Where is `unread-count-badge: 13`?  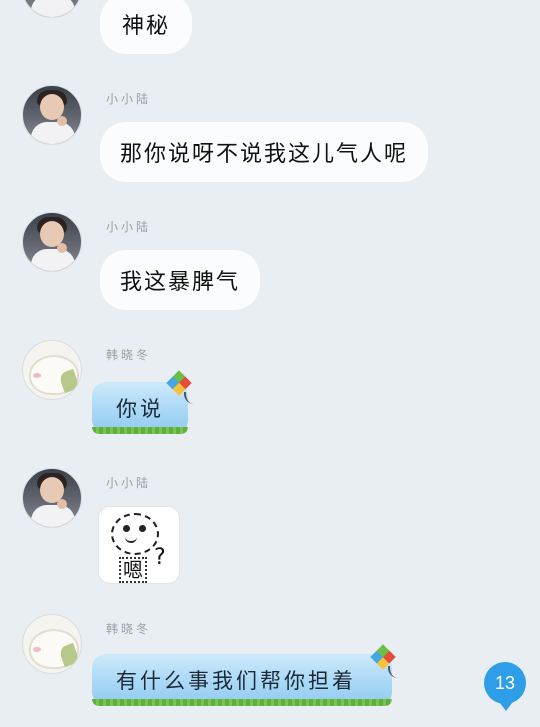
unread-count-badge: 13 is located at coordinates (505, 686).